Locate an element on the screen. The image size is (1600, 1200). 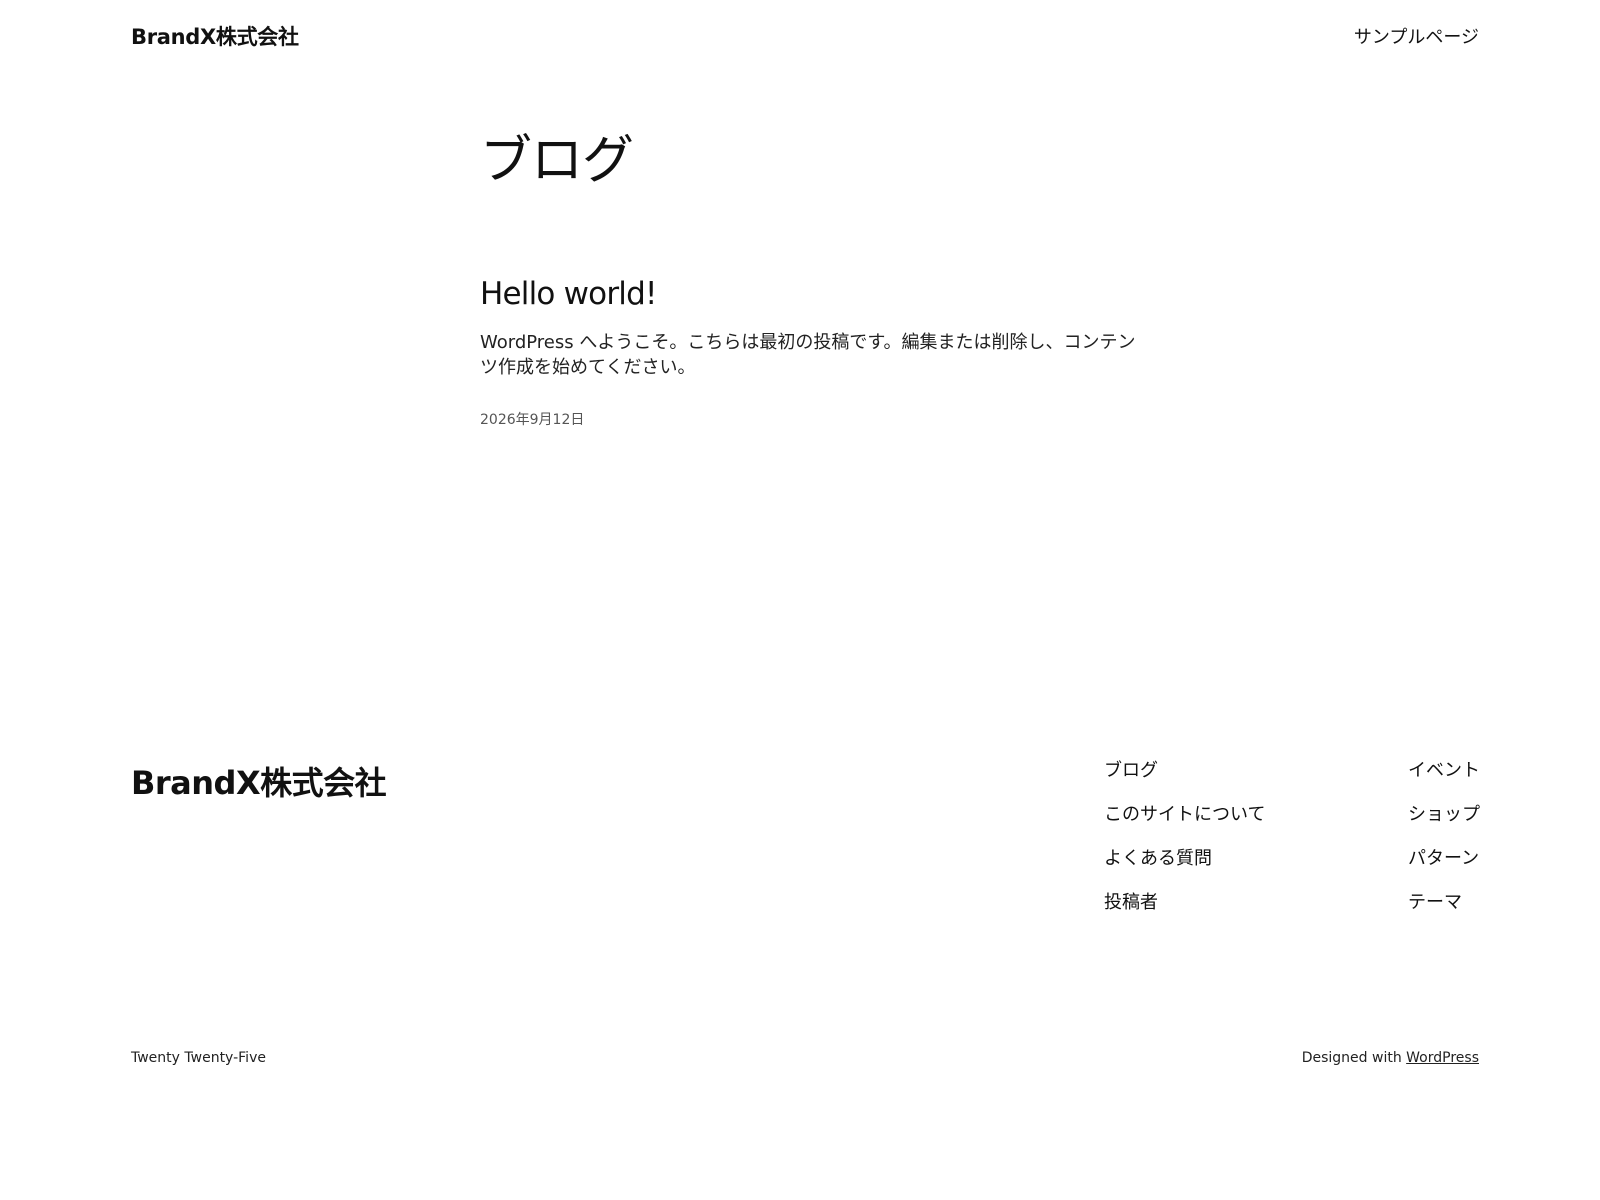
wordpress-credit-link: WordPress is located at coordinates (1442, 1058).